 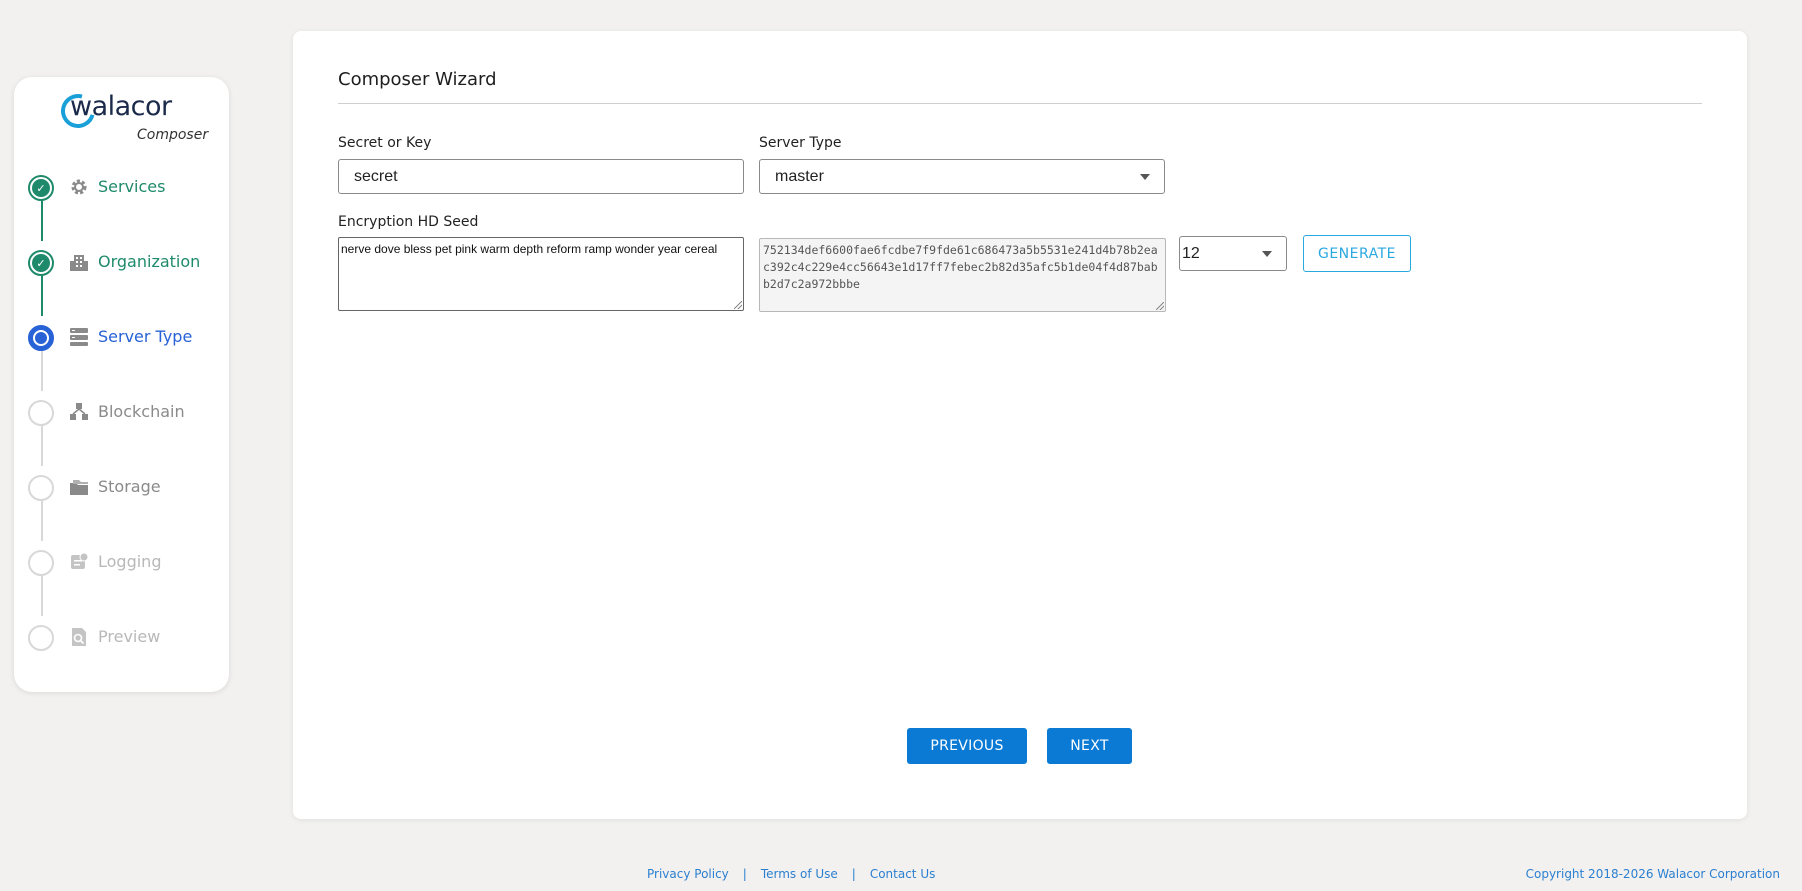 What do you see at coordinates (79, 487) in the screenshot?
I see `storage-icon` at bounding box center [79, 487].